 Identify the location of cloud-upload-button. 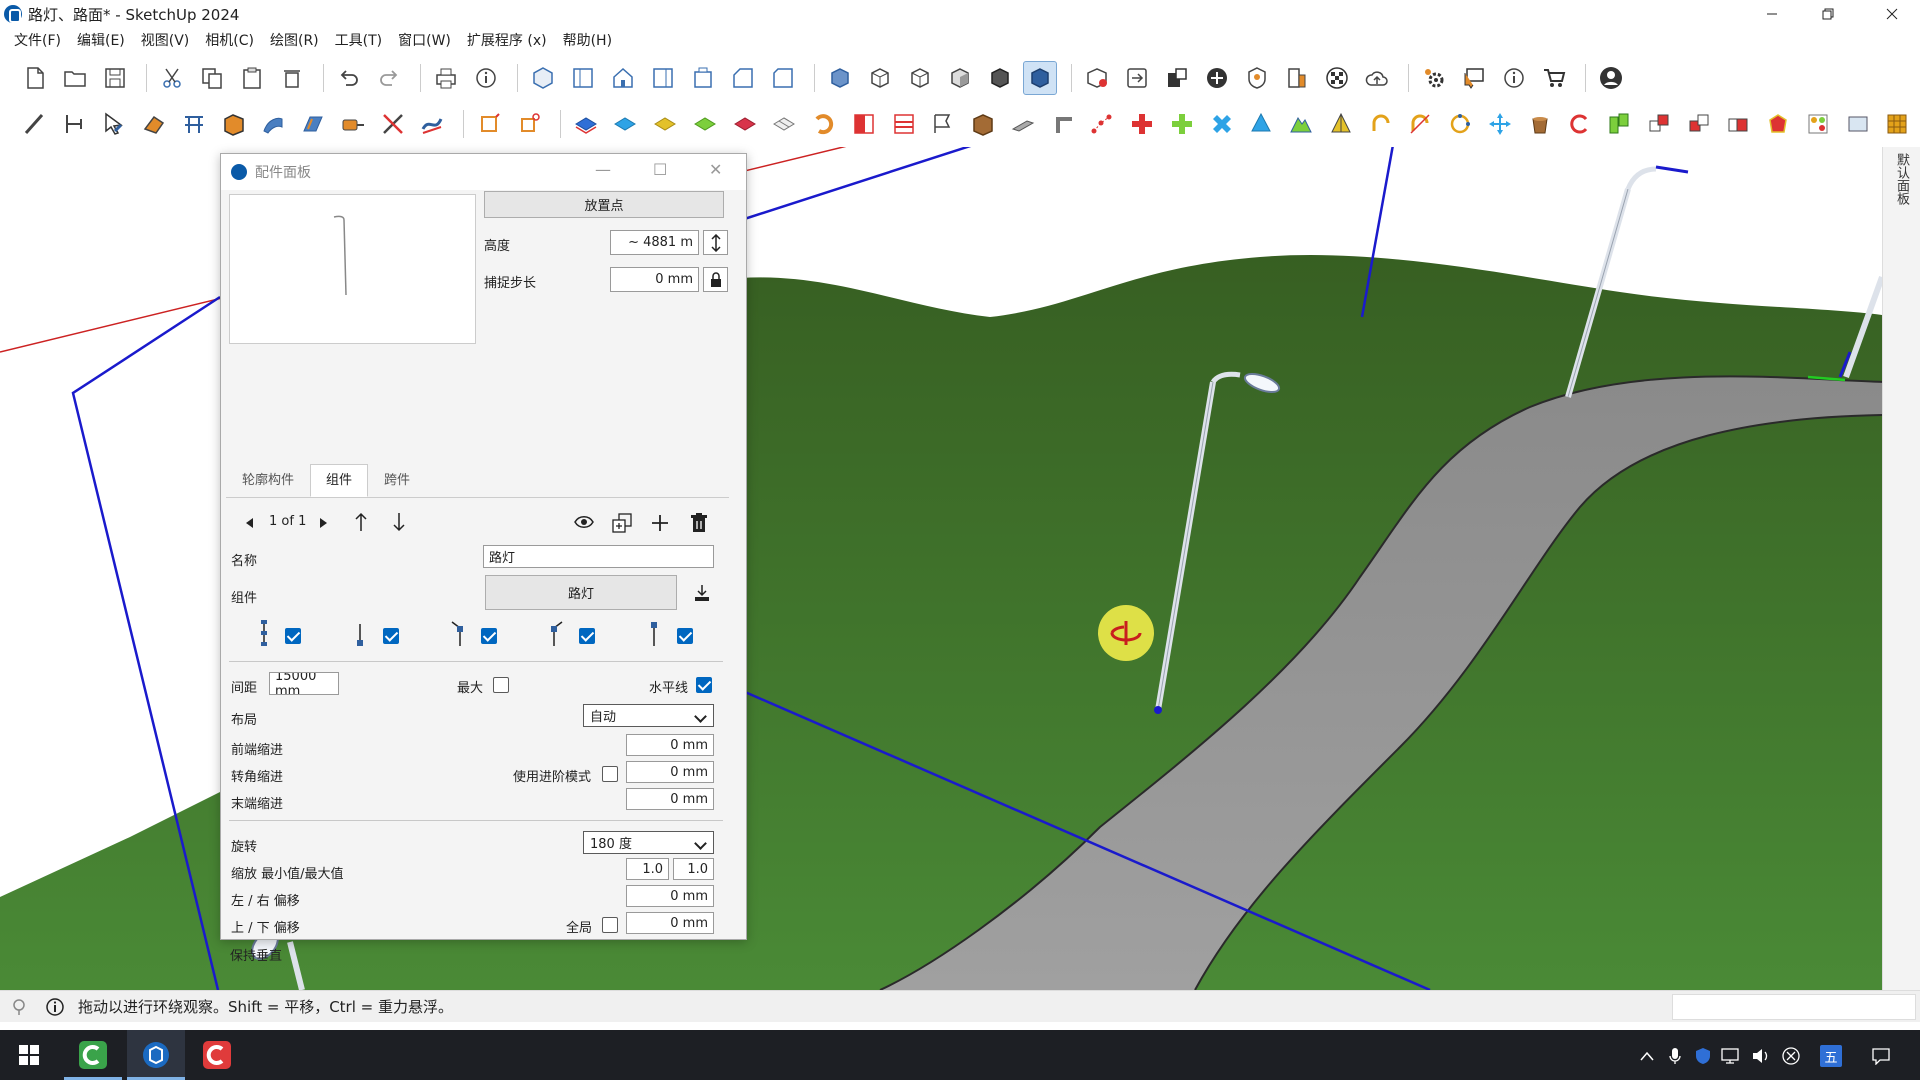
(1377, 78).